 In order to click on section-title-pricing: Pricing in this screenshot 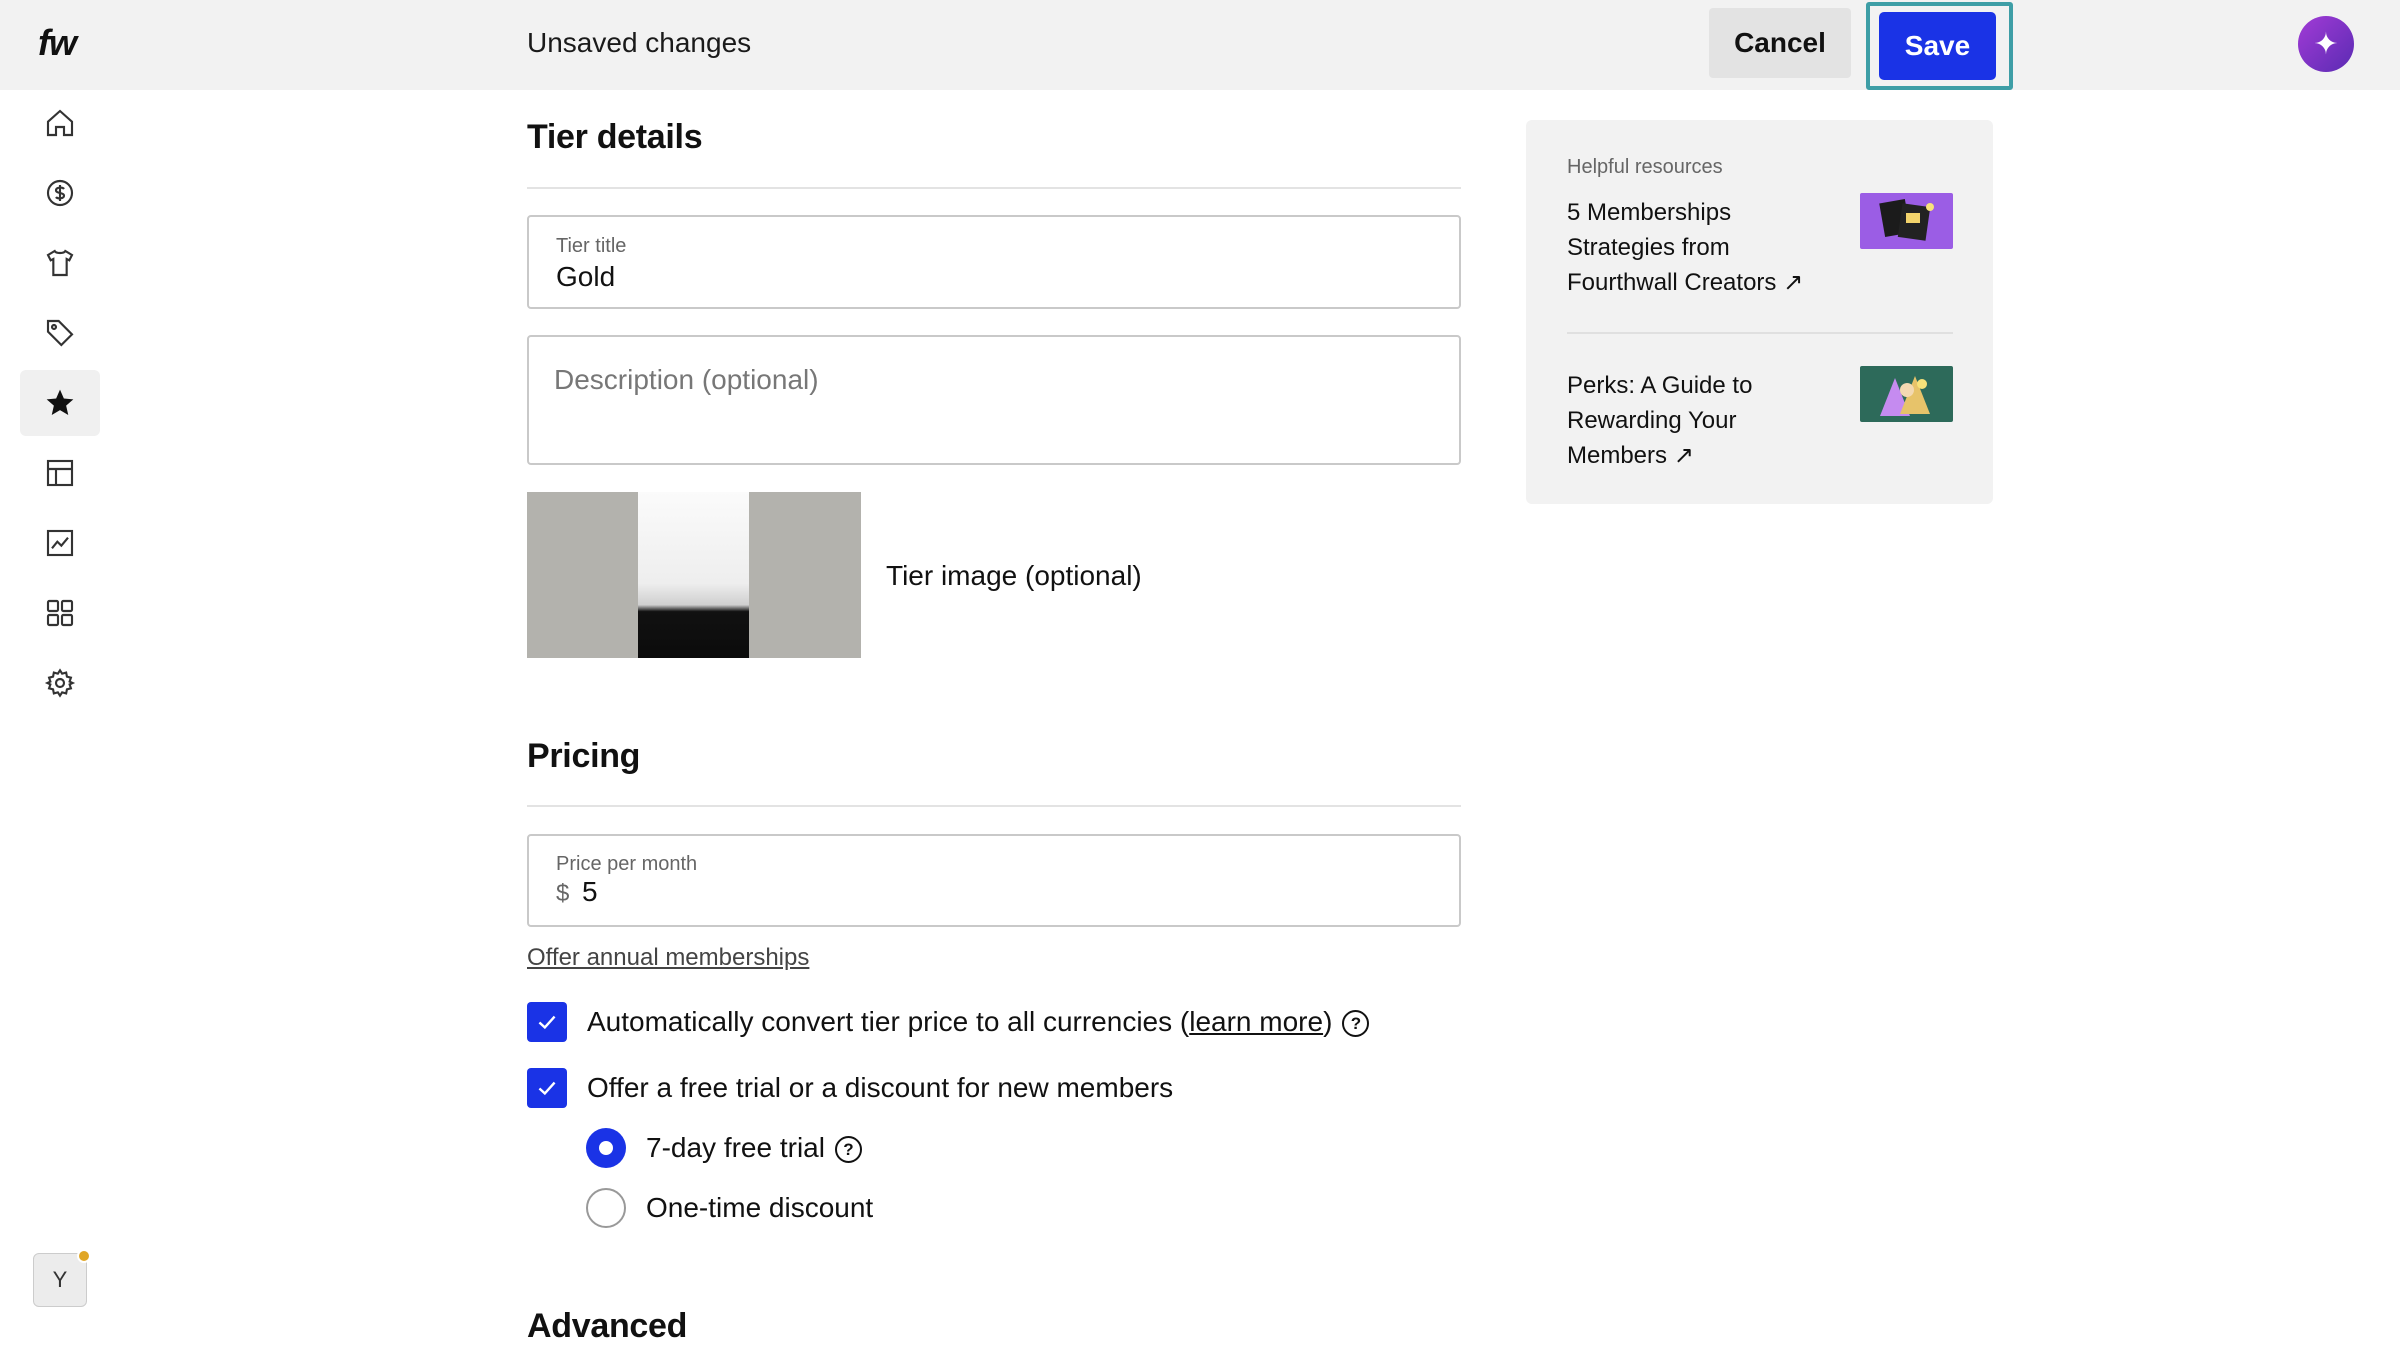, I will do `click(584, 756)`.